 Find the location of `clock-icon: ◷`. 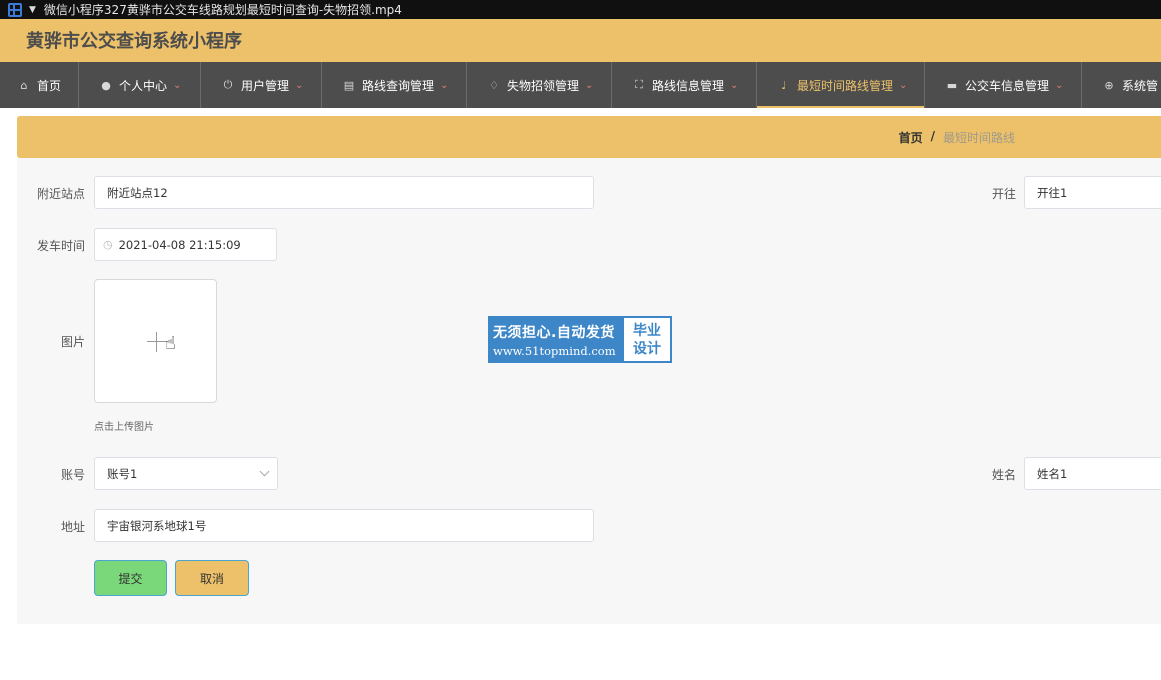

clock-icon: ◷ is located at coordinates (108, 244).